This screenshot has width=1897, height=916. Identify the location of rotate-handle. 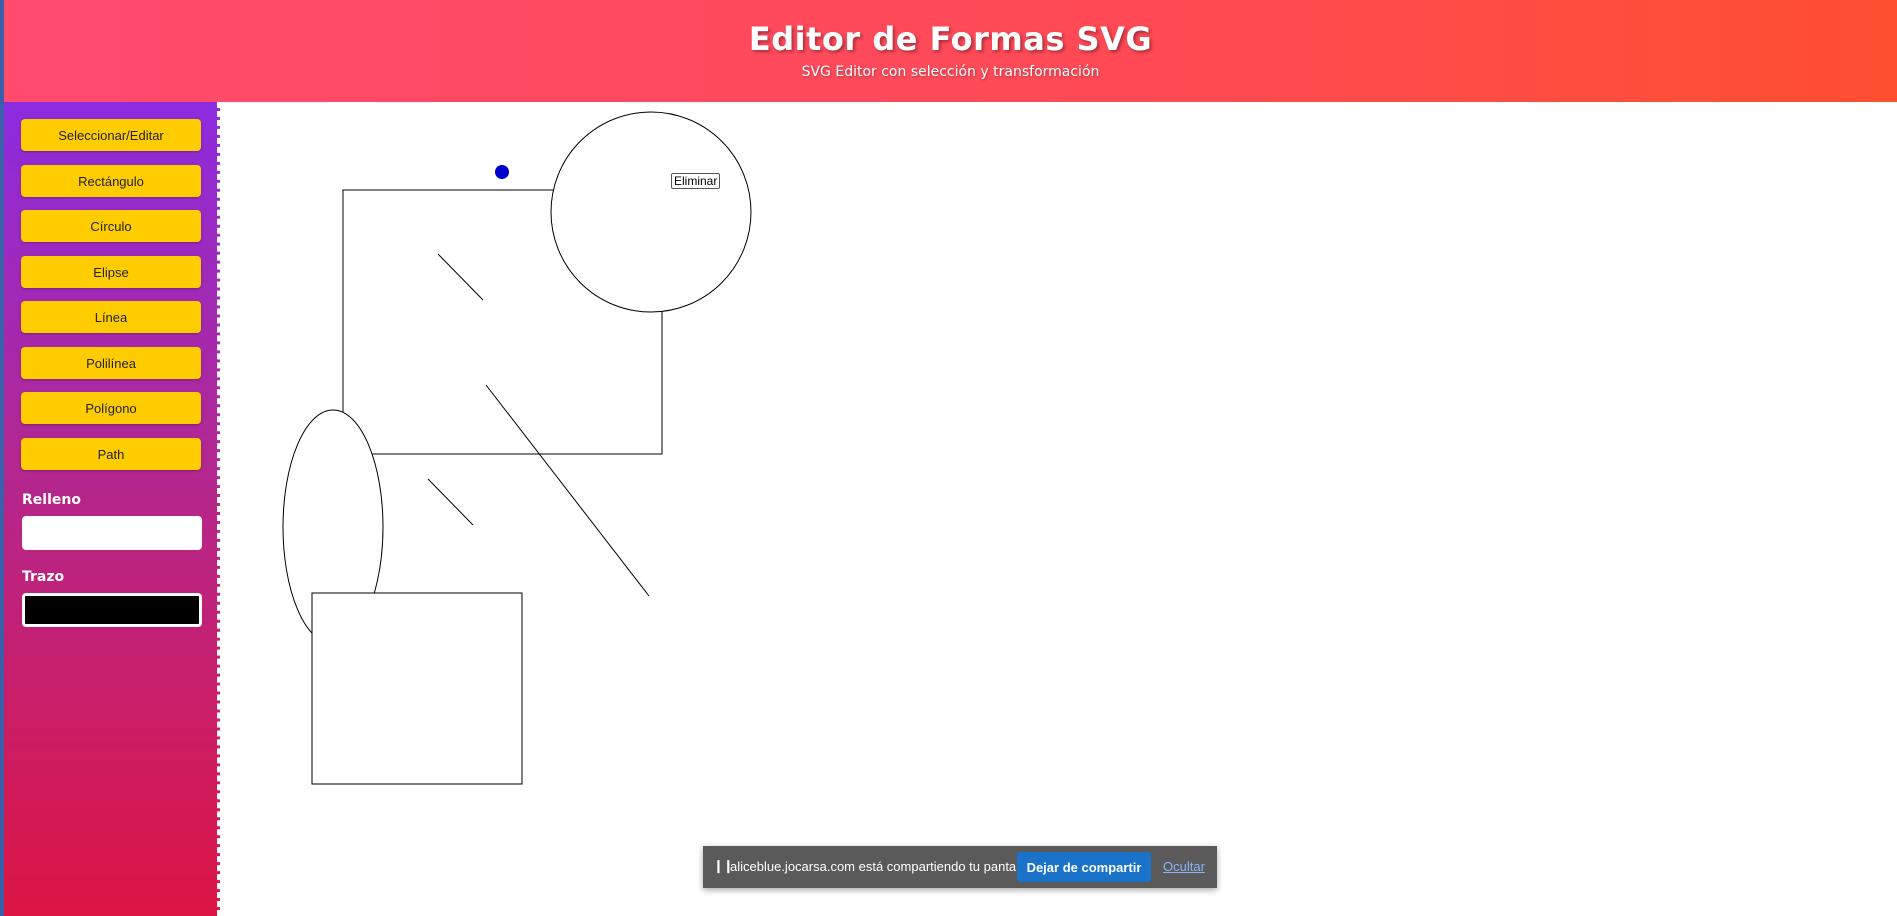
(502, 172).